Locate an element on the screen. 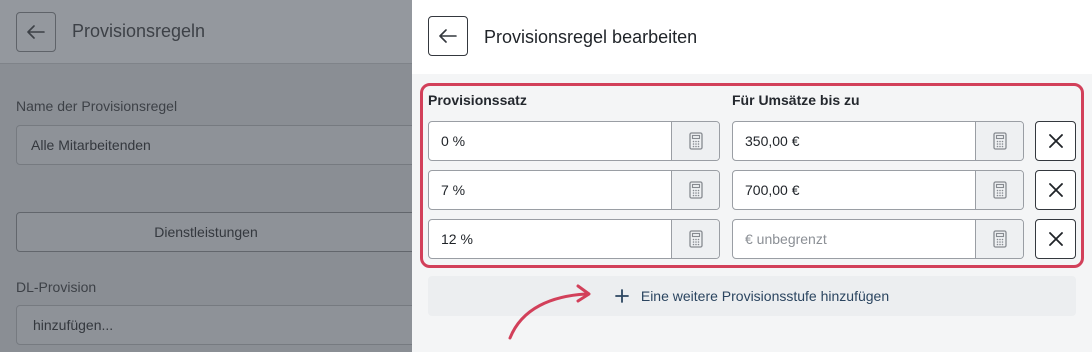 This screenshot has height=352, width=1092. rule-name-input: Alle Mitarbeitenden is located at coordinates (214, 145).